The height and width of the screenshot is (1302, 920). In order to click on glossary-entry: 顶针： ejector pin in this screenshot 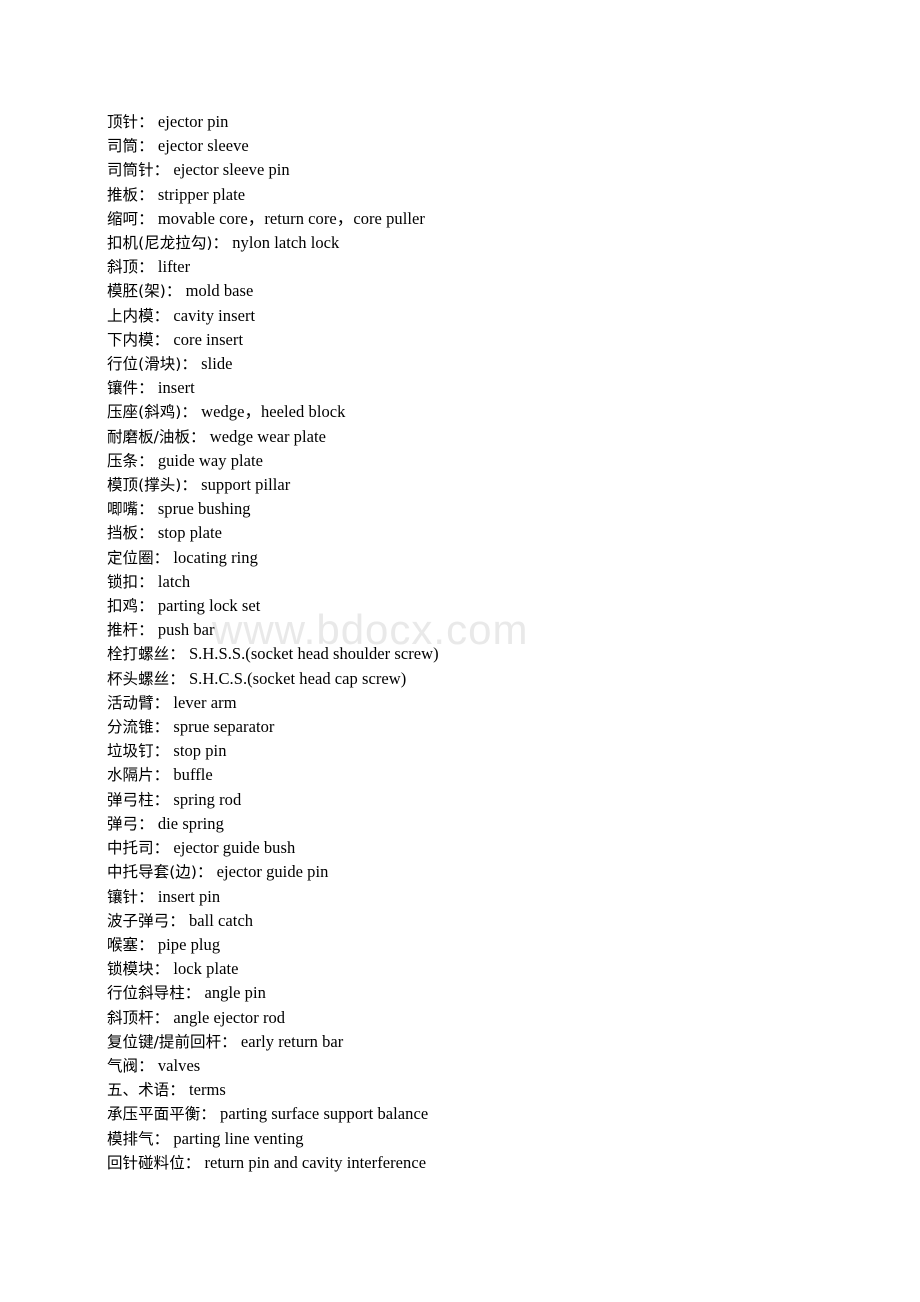, I will do `click(477, 122)`.